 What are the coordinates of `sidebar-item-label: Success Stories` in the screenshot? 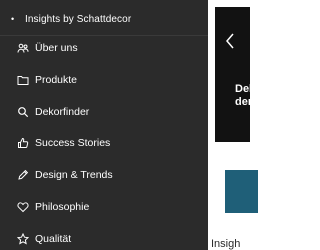 It's located at (73, 143).